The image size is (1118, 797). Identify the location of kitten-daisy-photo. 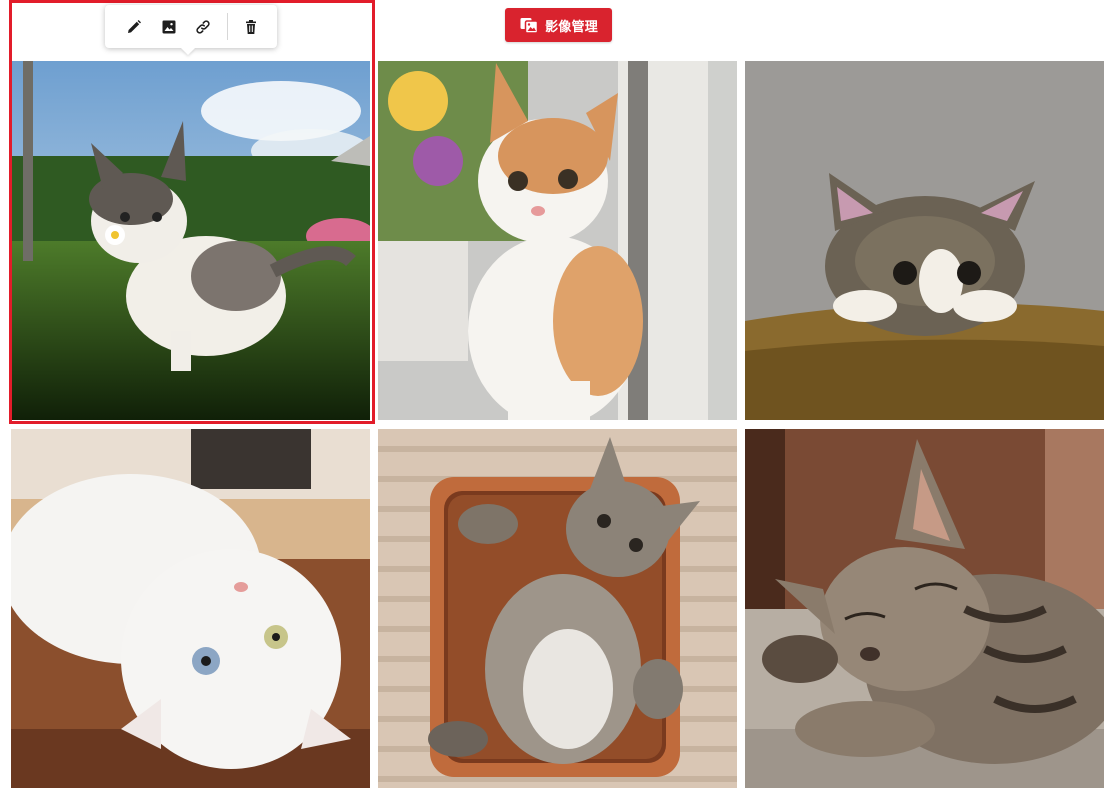
(190, 240).